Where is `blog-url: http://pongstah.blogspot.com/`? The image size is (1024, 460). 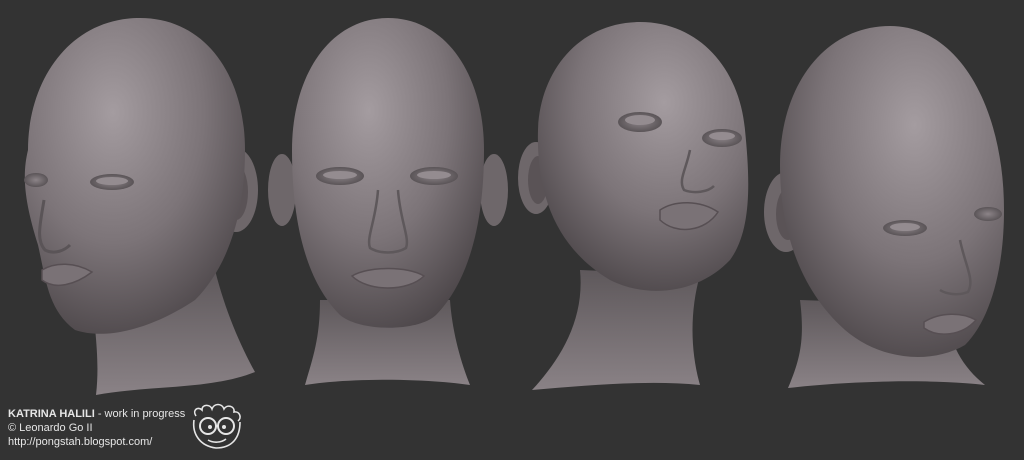 blog-url: http://pongstah.blogspot.com/ is located at coordinates (80, 442).